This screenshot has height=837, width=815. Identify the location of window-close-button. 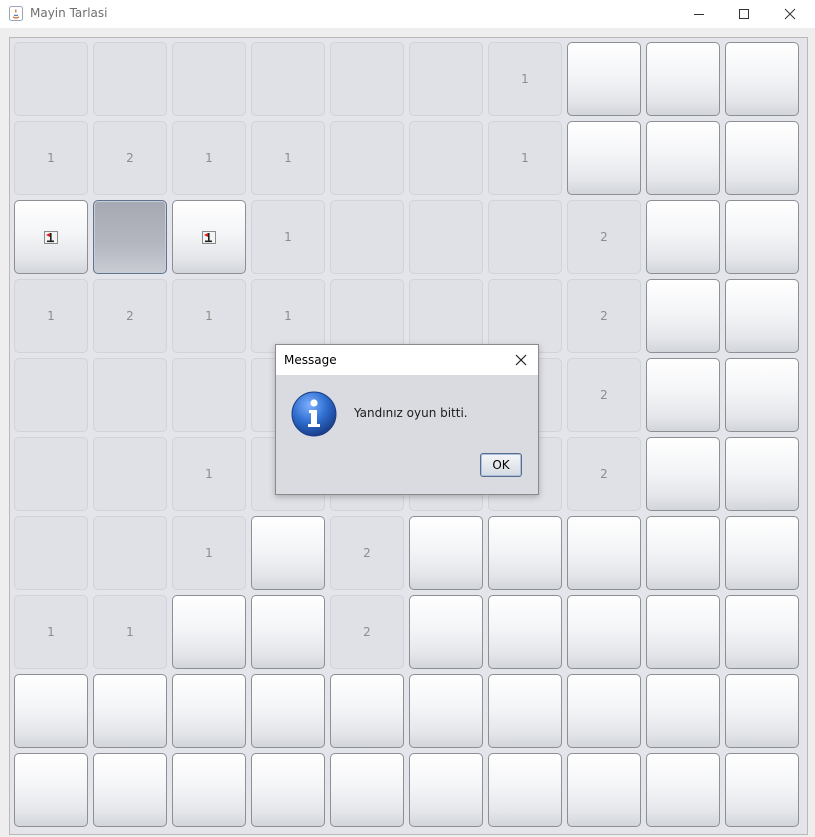
(790, 14).